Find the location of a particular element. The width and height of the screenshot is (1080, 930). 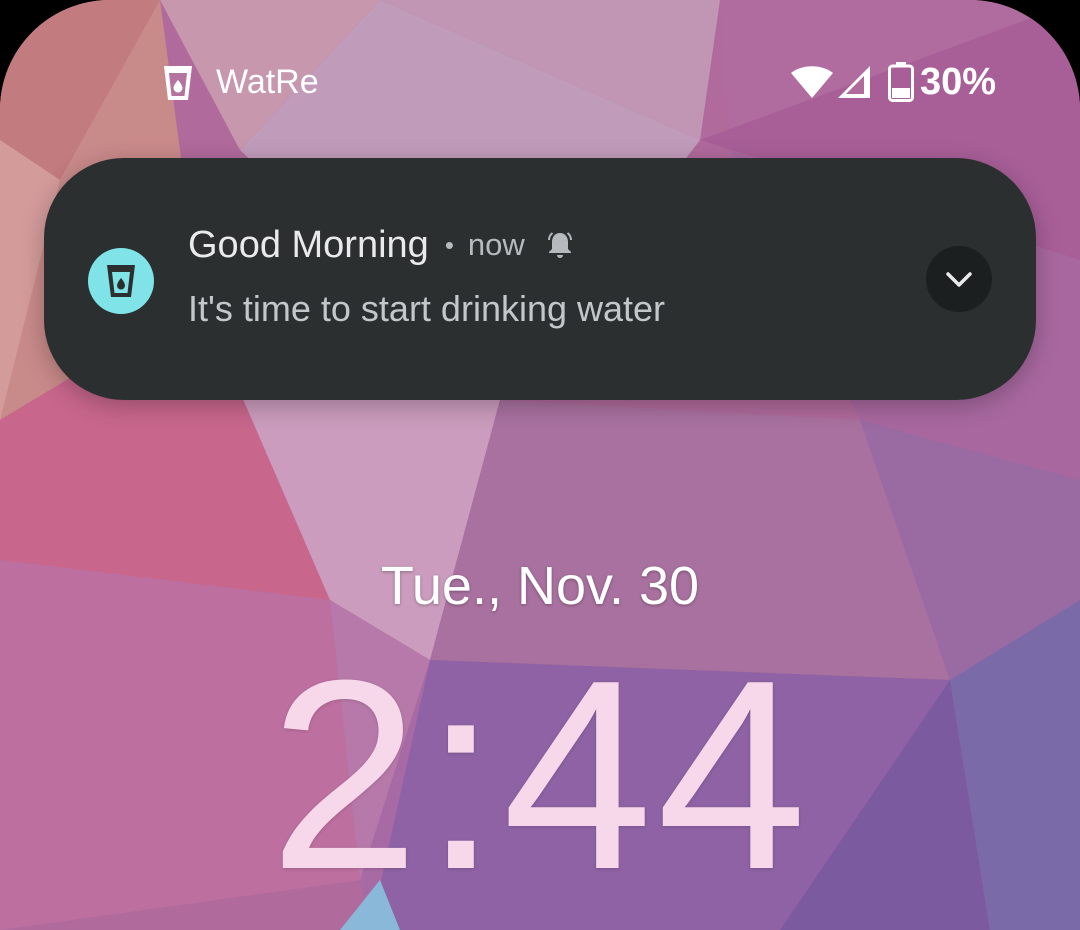

bell-icon is located at coordinates (559, 245).